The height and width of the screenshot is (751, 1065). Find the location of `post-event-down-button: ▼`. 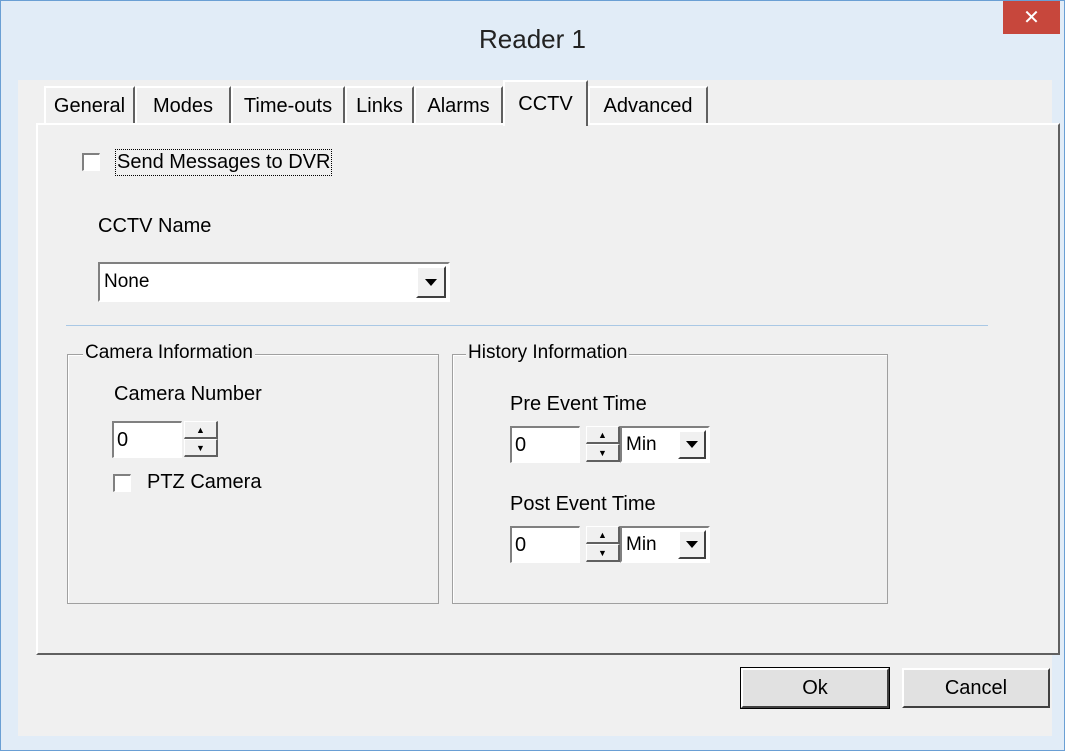

post-event-down-button: ▼ is located at coordinates (603, 553).